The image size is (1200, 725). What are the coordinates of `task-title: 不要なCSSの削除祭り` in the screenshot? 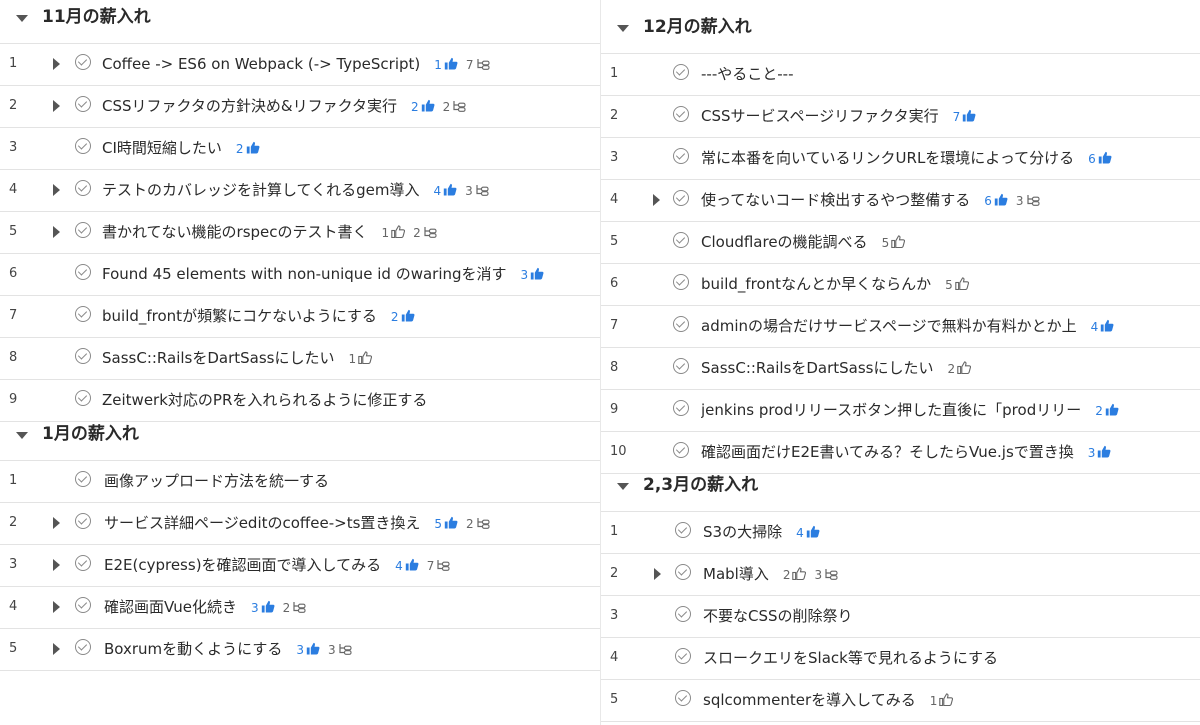 It's located at (778, 616).